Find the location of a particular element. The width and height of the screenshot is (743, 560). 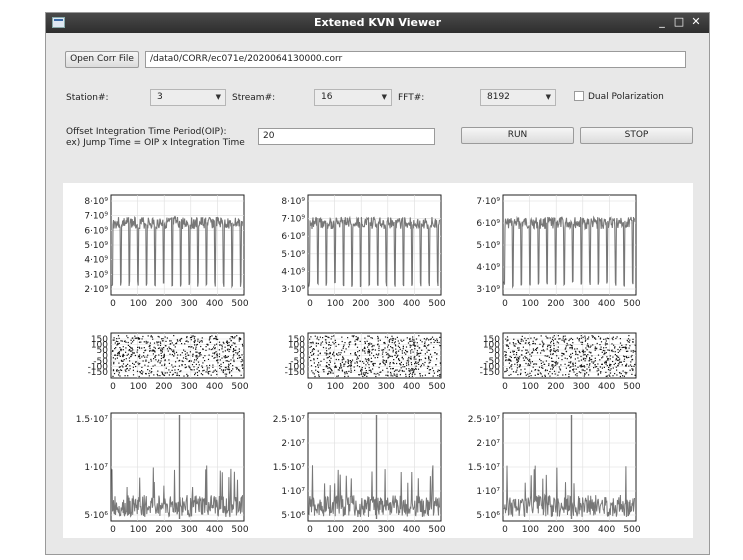

open-corr-file-button: Open Corr File is located at coordinates (102, 59).